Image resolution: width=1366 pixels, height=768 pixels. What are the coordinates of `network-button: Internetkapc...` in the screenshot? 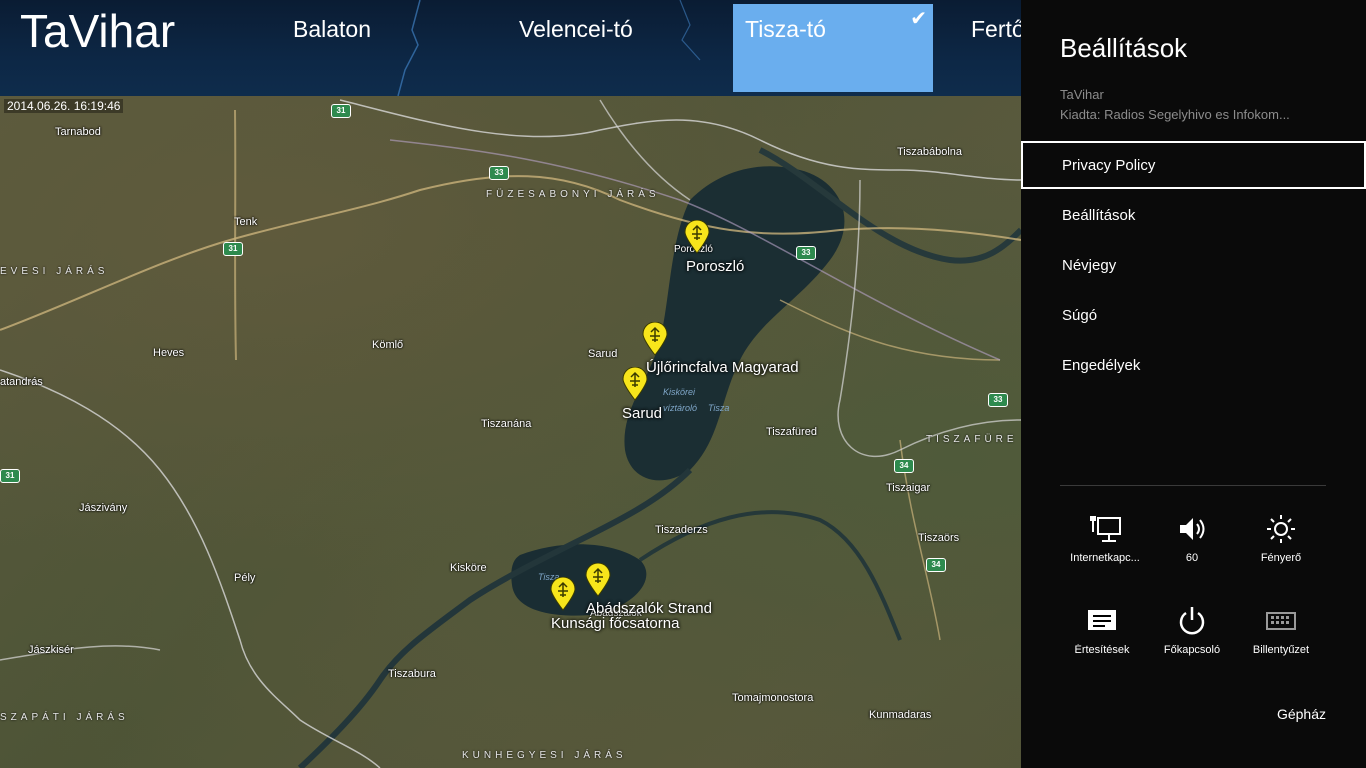 It's located at (1105, 549).